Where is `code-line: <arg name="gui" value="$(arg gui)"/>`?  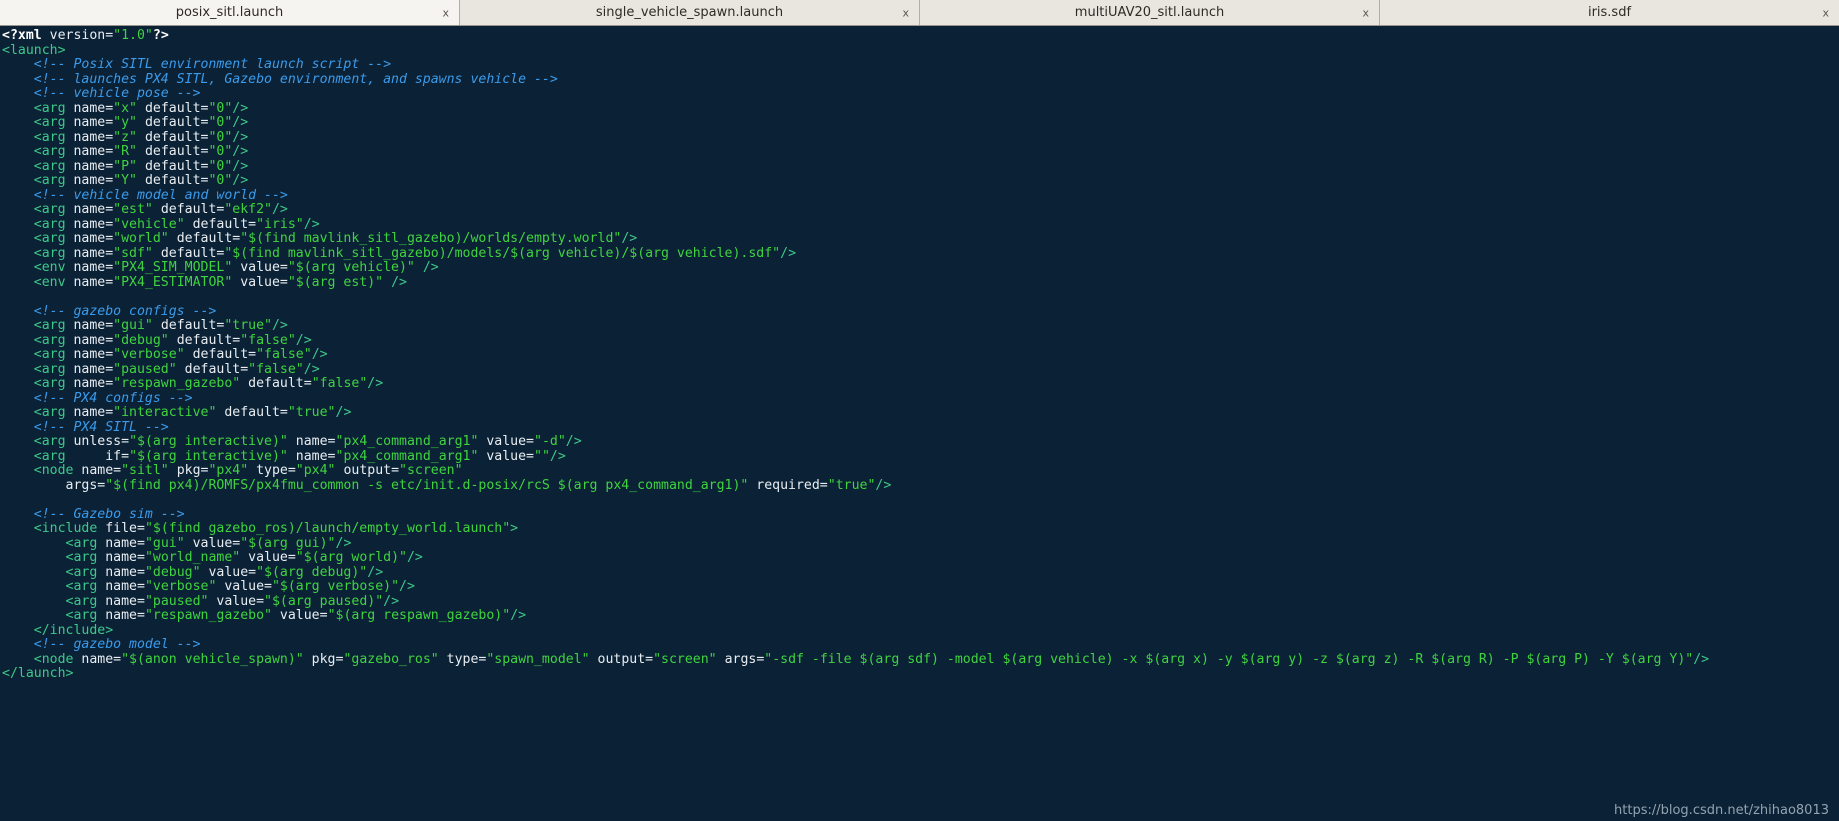
code-line: <arg name="gui" value="$(arg gui)"/> is located at coordinates (208, 543).